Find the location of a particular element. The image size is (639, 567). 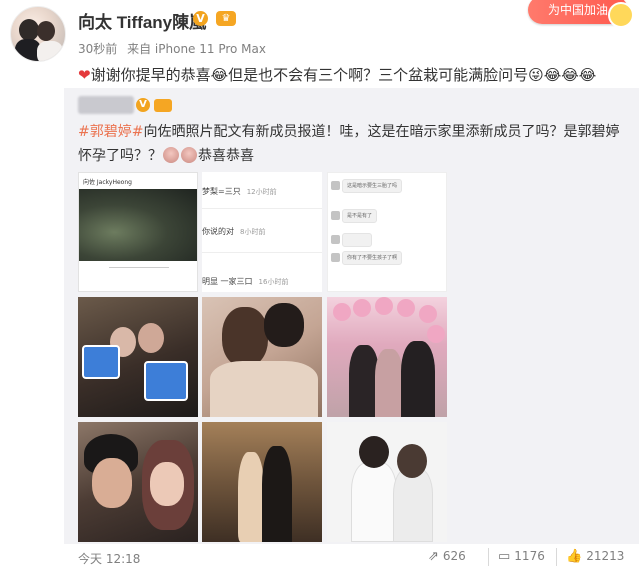

member-crown-icon: ♛ is located at coordinates (226, 18).